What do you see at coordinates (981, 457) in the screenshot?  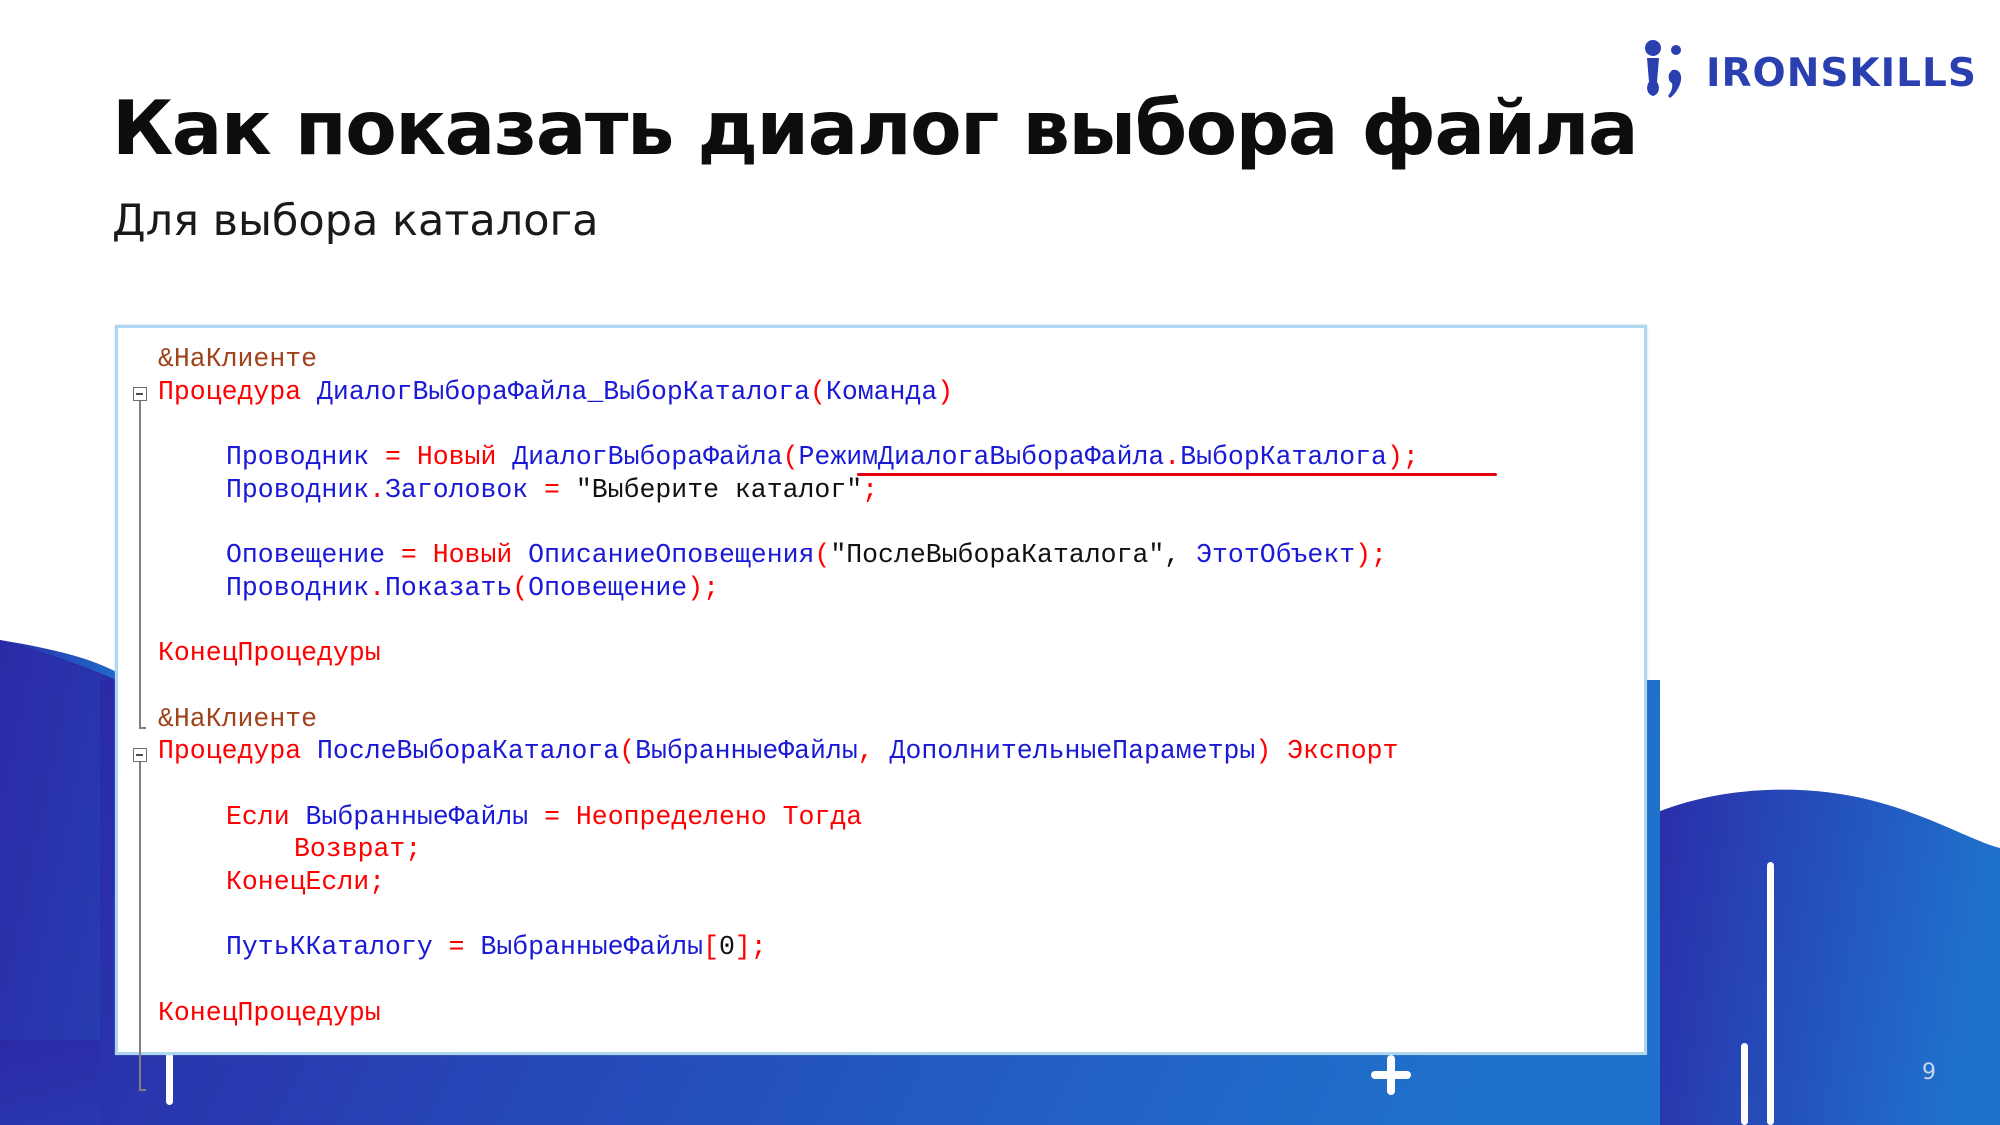 I see `enum-name: РежимДиалогаВыбораФайла` at bounding box center [981, 457].